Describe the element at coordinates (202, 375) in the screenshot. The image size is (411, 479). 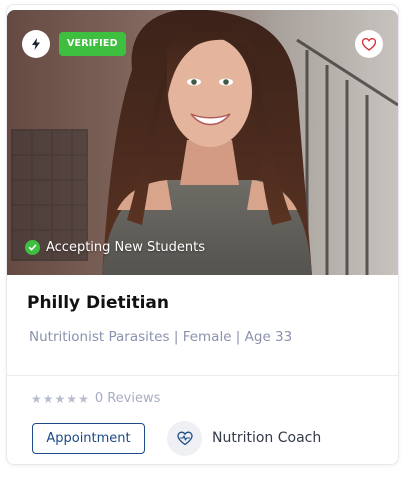
I see `divider` at that location.